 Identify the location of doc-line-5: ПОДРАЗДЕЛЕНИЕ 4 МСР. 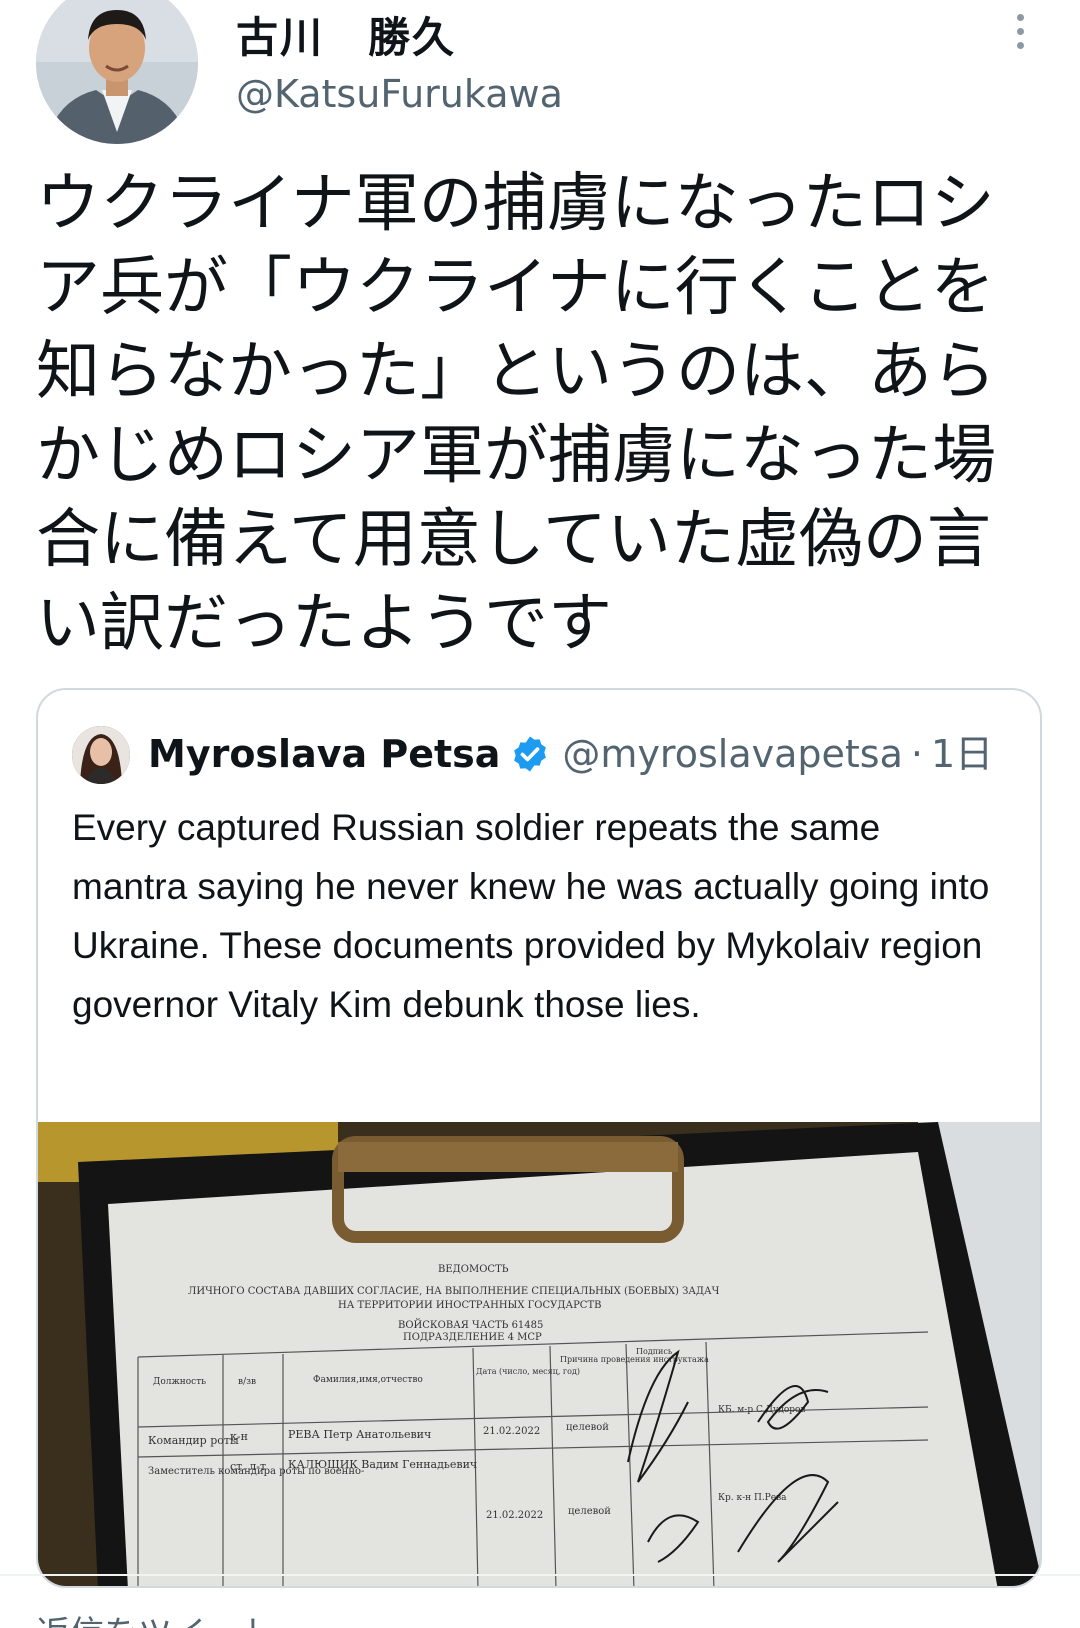
(472, 1337).